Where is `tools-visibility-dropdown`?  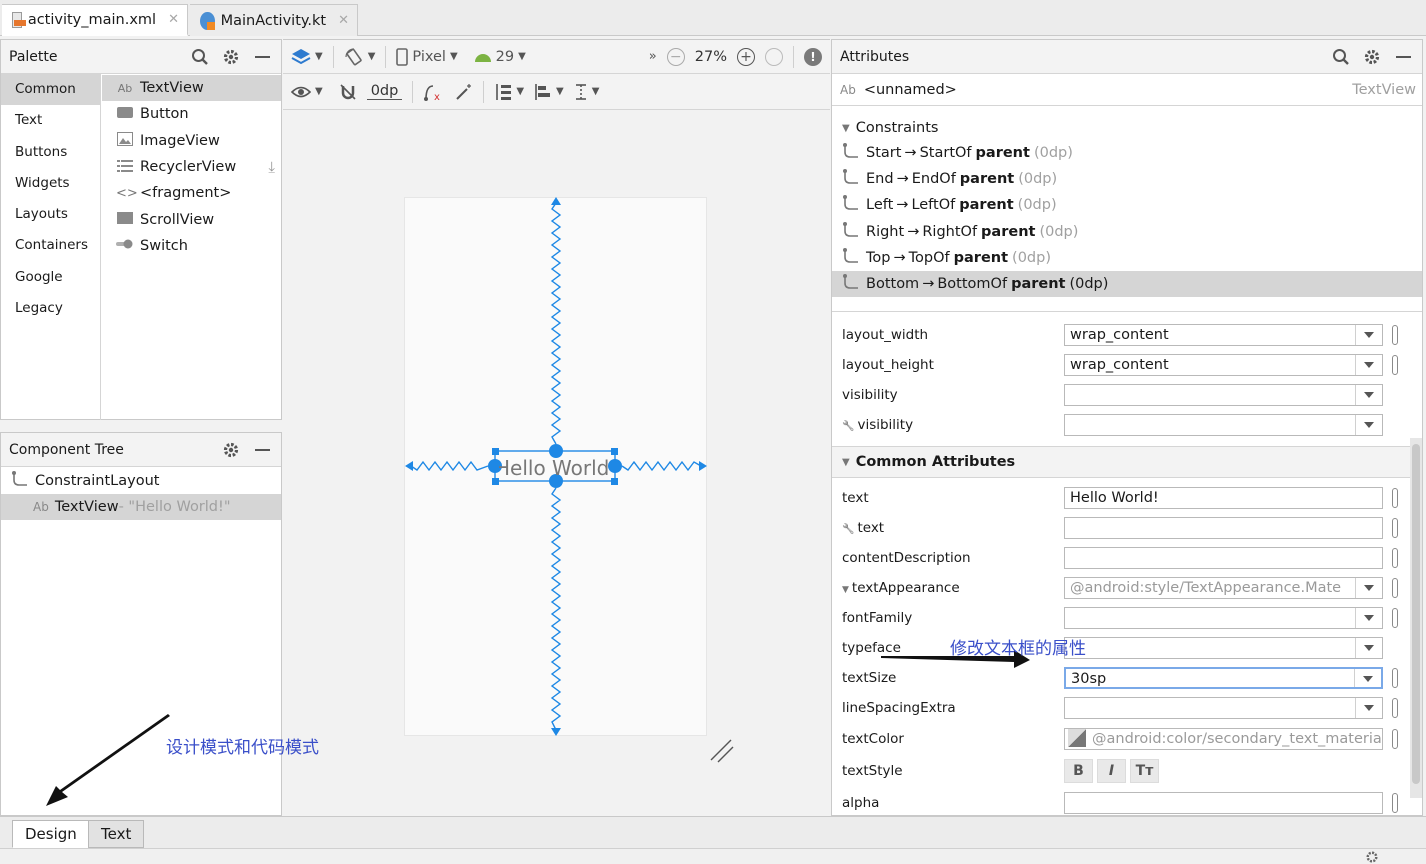 tools-visibility-dropdown is located at coordinates (1223, 425).